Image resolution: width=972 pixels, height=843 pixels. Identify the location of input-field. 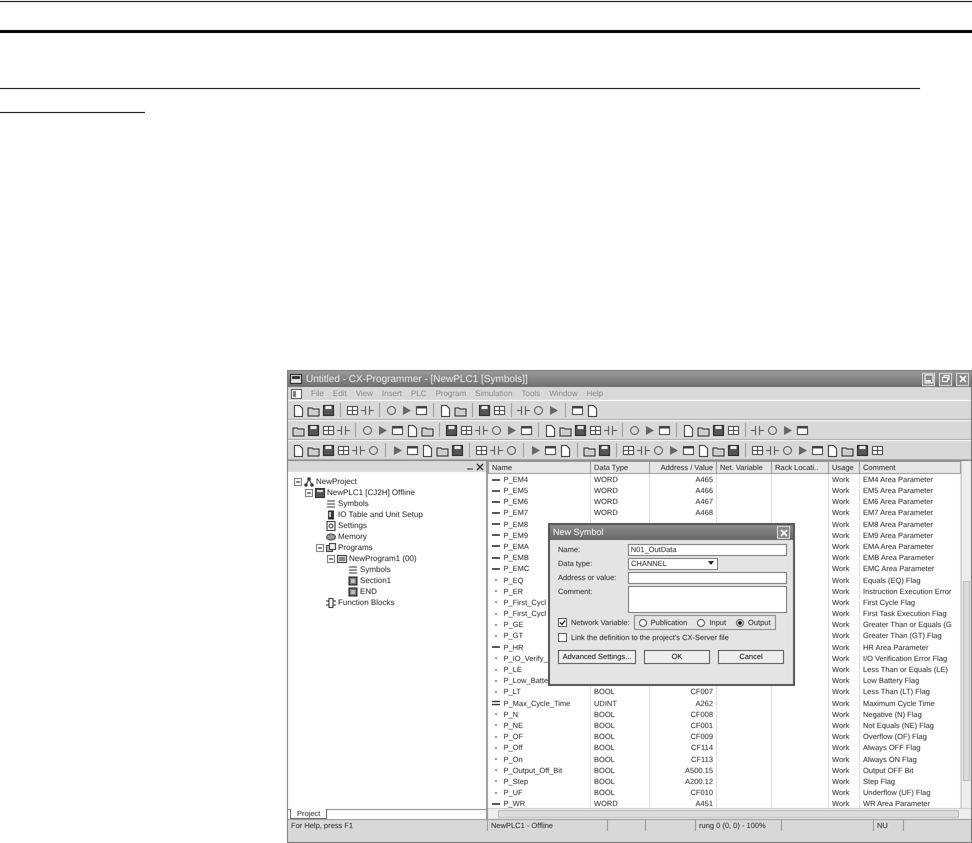
(707, 578).